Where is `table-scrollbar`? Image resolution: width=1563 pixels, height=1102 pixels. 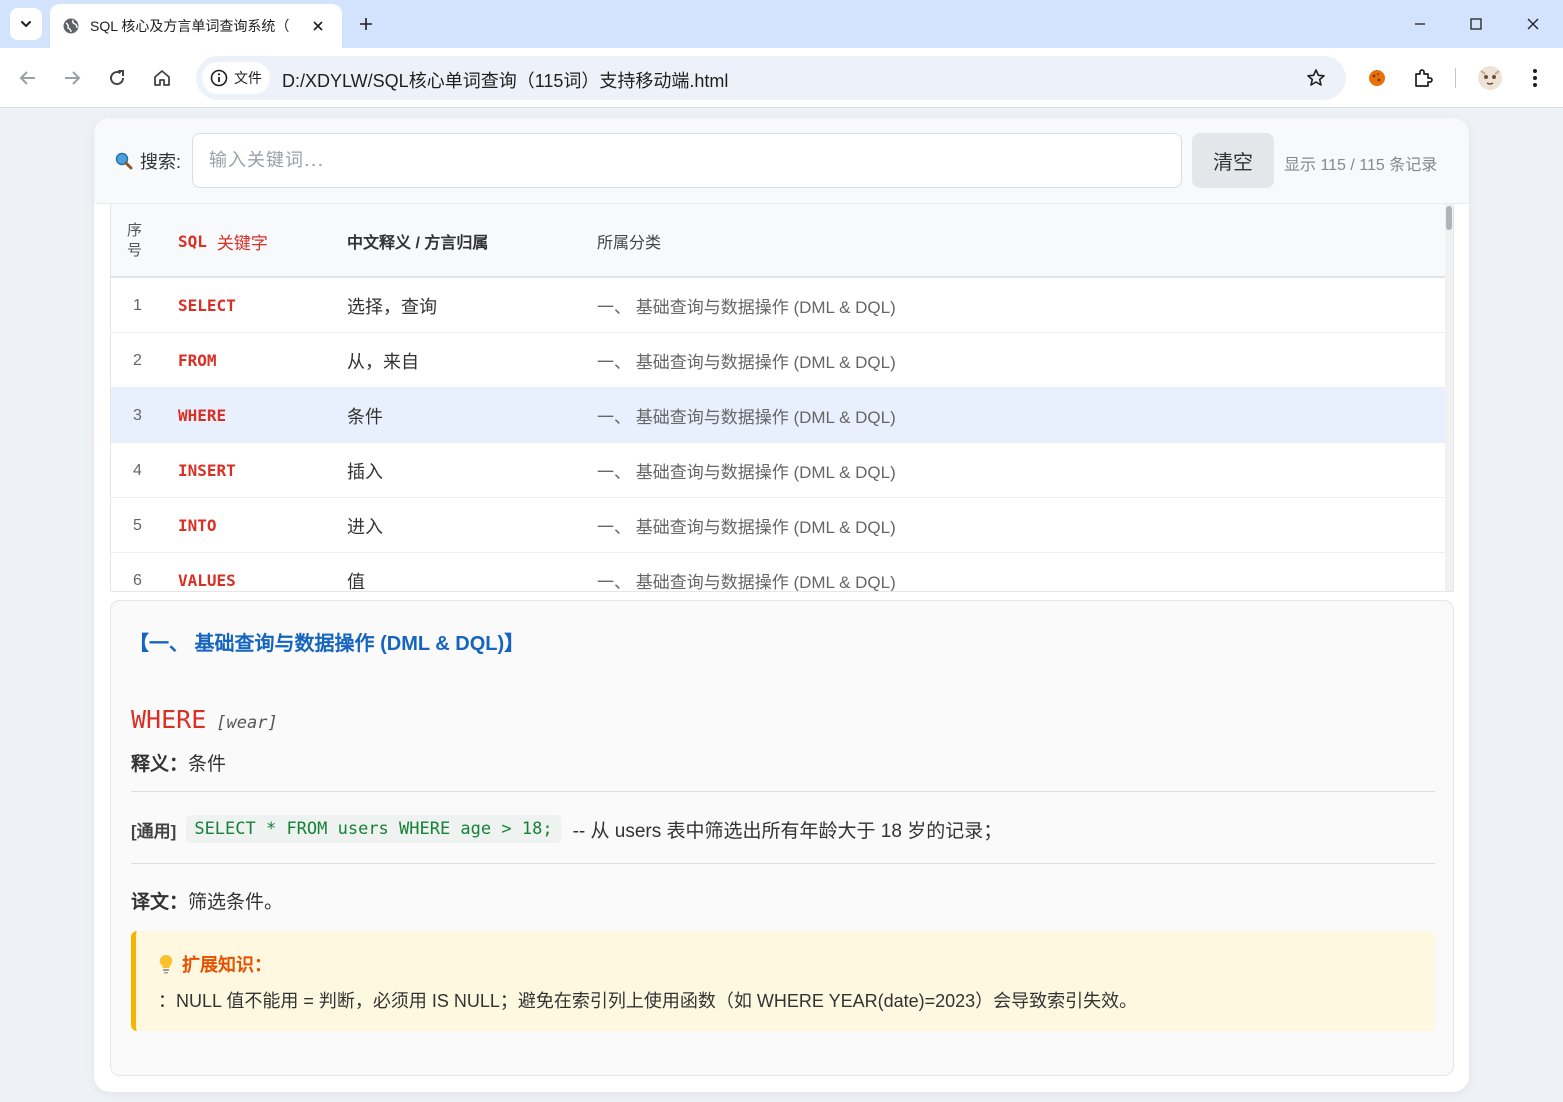
table-scrollbar is located at coordinates (1449, 397).